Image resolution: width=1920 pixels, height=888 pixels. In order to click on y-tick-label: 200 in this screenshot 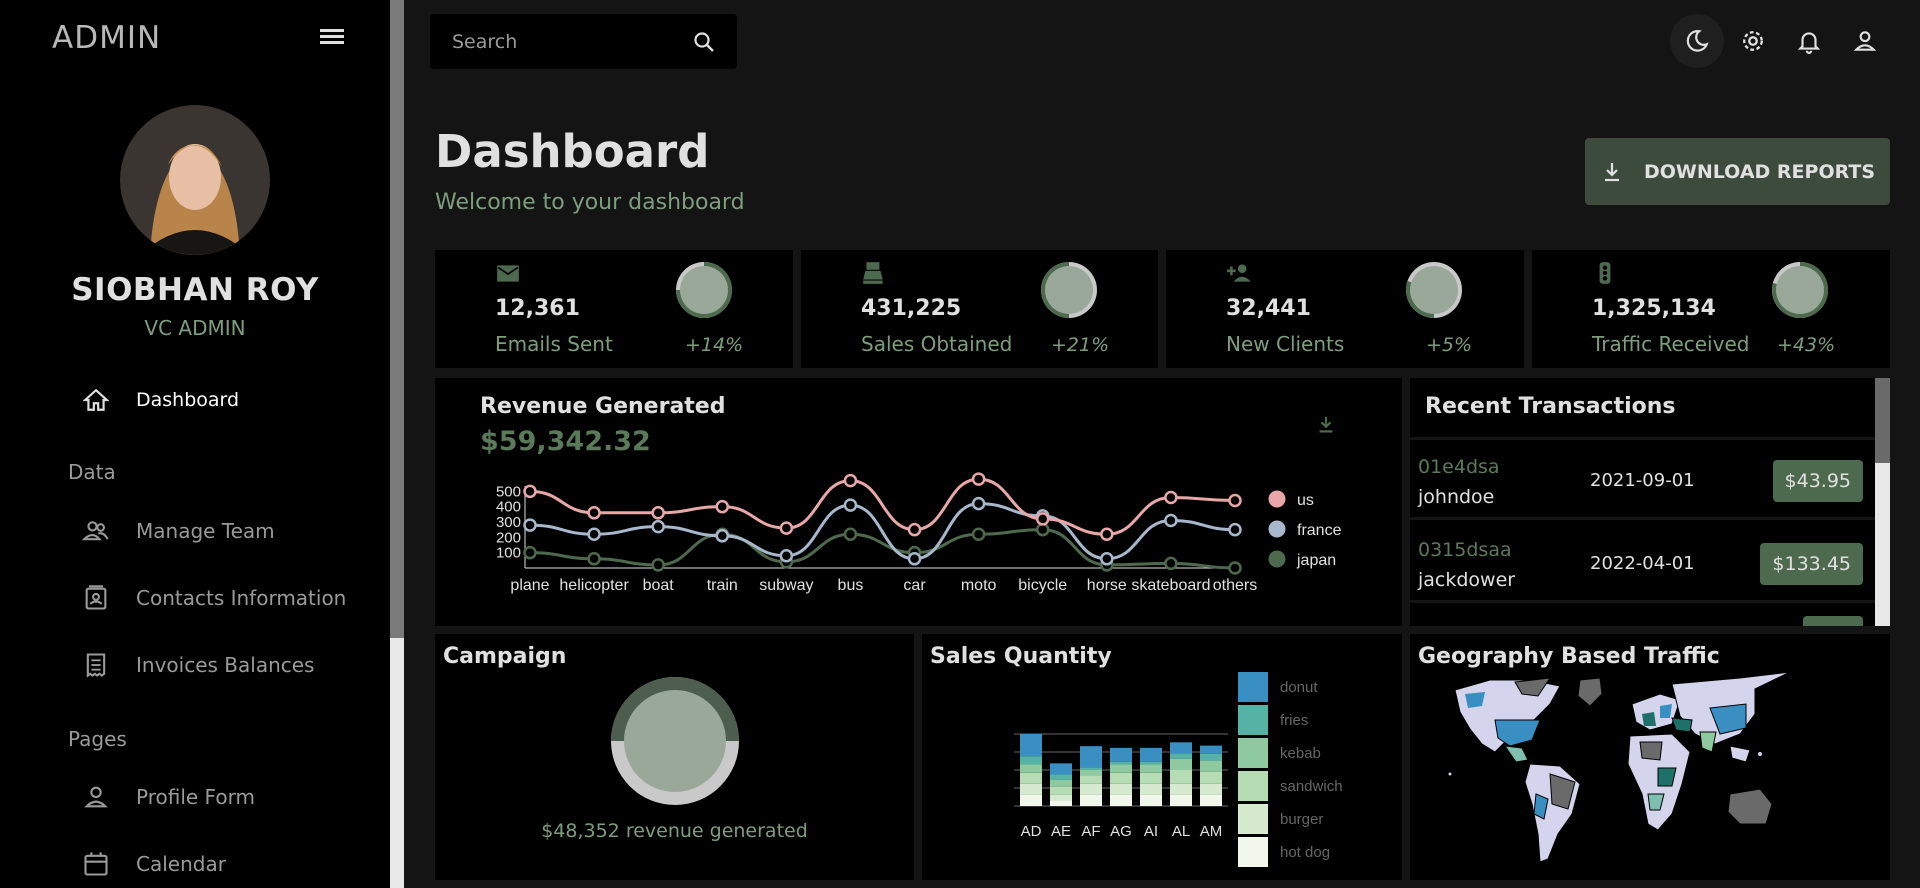, I will do `click(508, 537)`.